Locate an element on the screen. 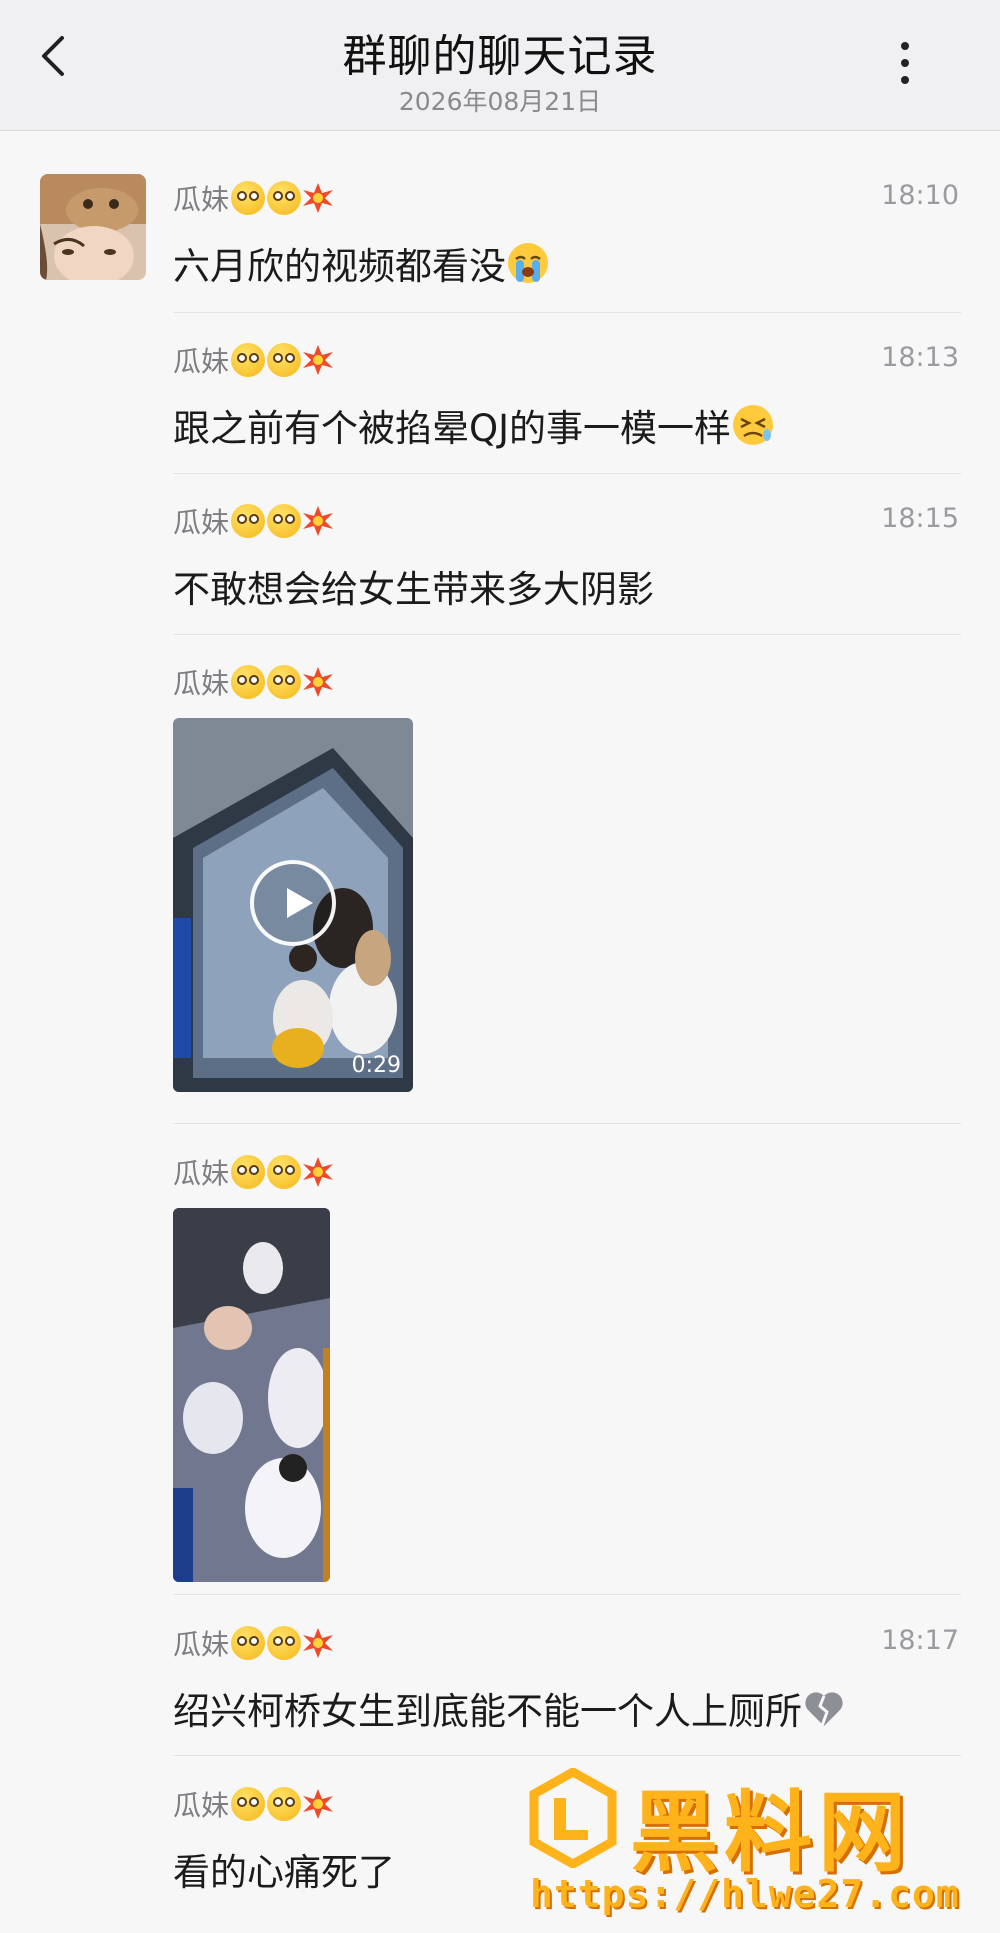 The width and height of the screenshot is (1000, 1933). message-time: 18:13 is located at coordinates (920, 357).